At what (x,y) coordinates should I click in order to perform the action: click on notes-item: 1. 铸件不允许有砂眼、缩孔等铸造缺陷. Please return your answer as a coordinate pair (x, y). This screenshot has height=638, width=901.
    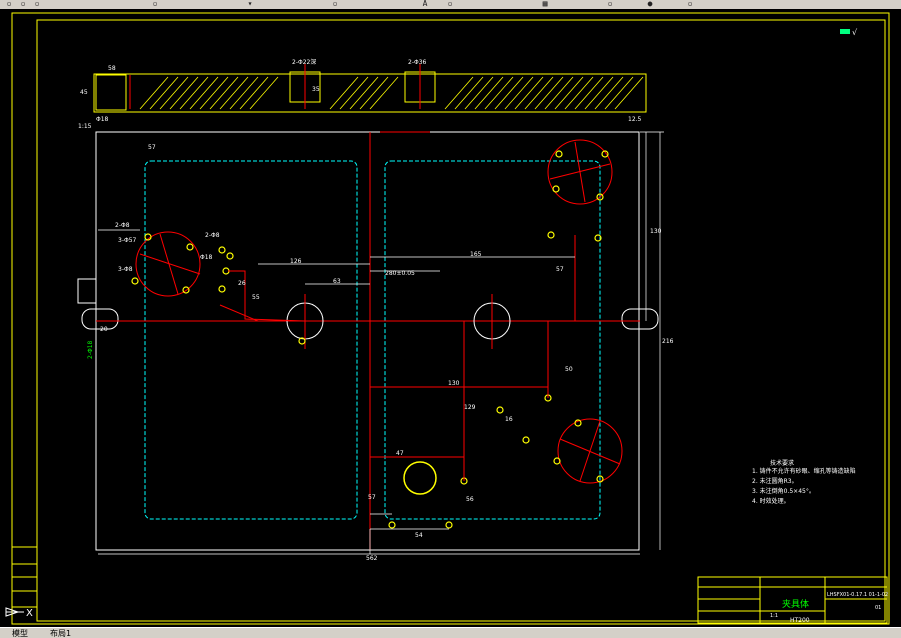
    Looking at the image, I should click on (804, 471).